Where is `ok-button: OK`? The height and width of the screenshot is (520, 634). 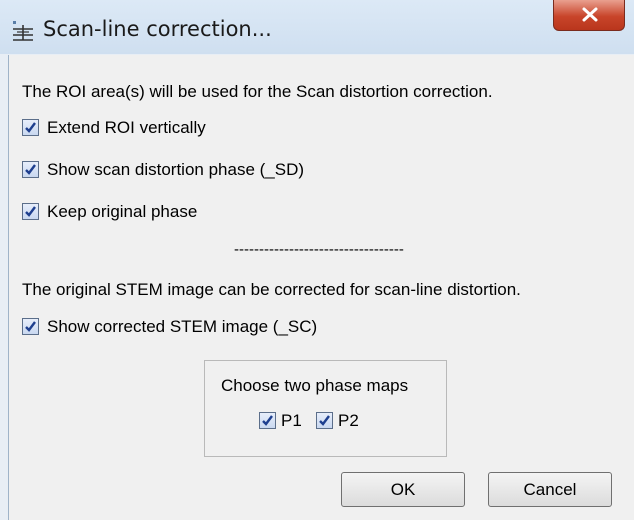 ok-button: OK is located at coordinates (403, 489).